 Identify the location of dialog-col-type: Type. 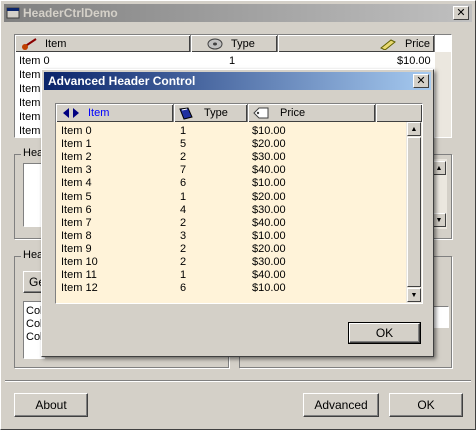
(211, 113).